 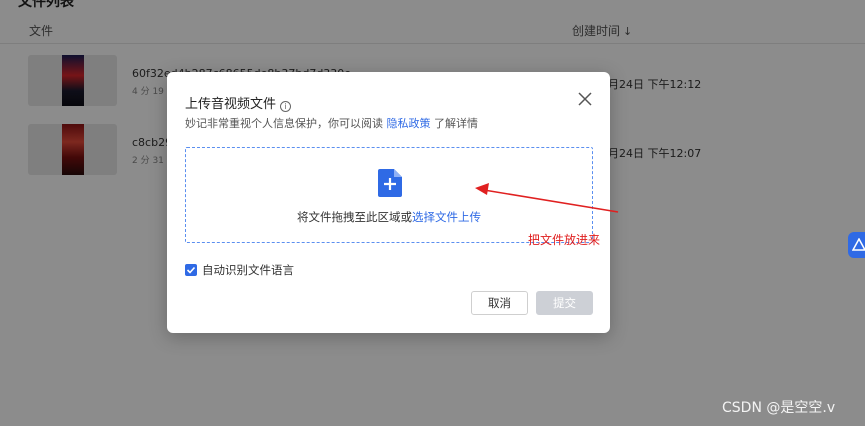 I want to click on feedback-icon, so click(x=858, y=244).